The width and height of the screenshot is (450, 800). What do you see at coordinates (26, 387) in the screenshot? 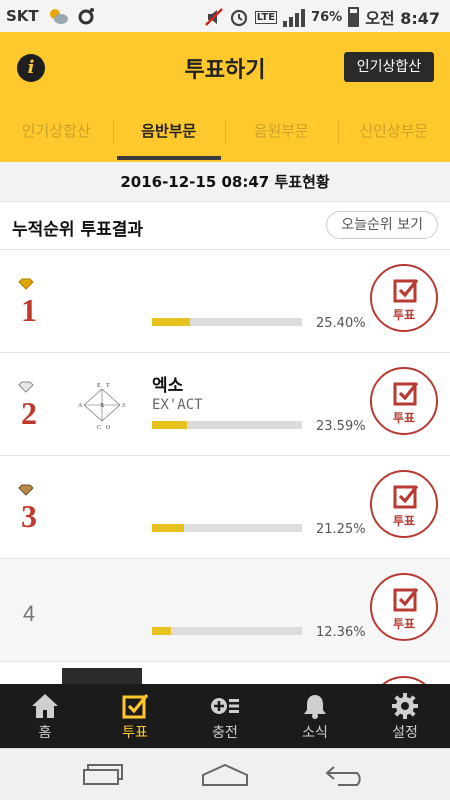
I see `silver-diamond-icon` at bounding box center [26, 387].